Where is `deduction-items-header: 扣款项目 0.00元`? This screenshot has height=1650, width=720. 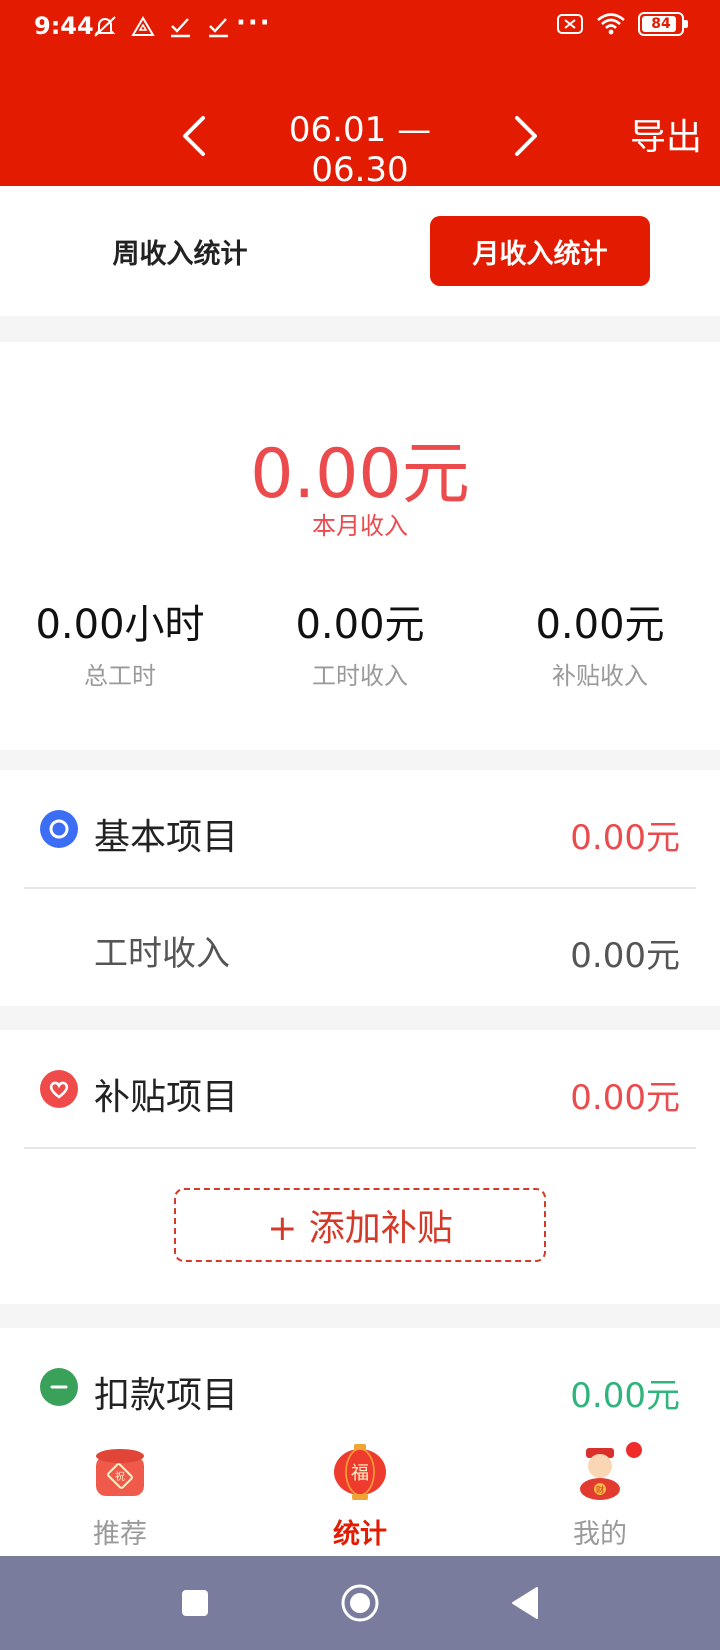
deduction-items-header: 扣款项目 0.00元 is located at coordinates (360, 1387).